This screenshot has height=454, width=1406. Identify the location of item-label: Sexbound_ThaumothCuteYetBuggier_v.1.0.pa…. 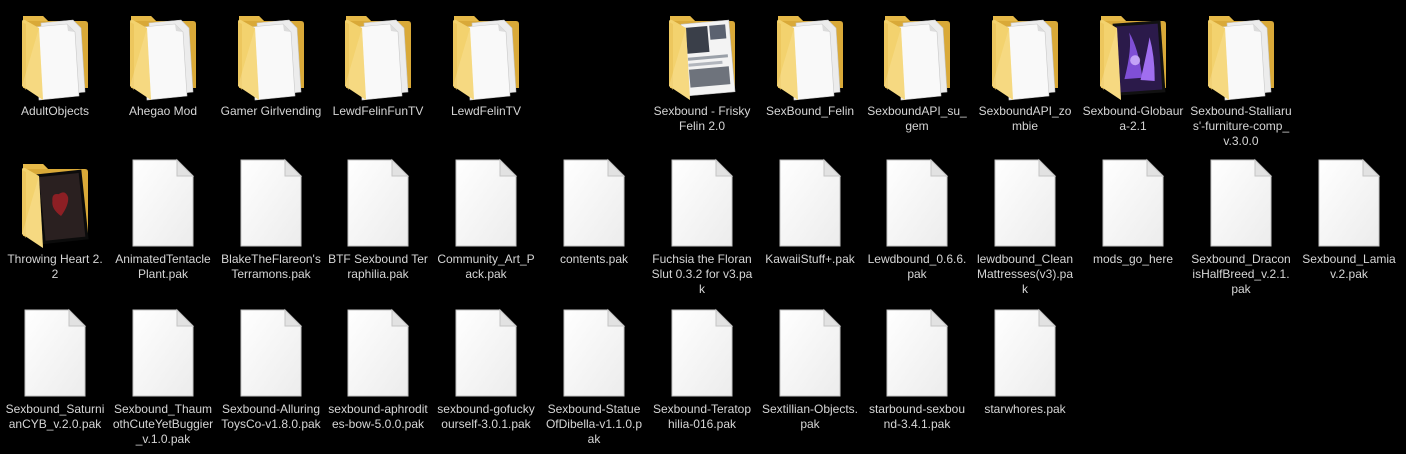
(163, 424).